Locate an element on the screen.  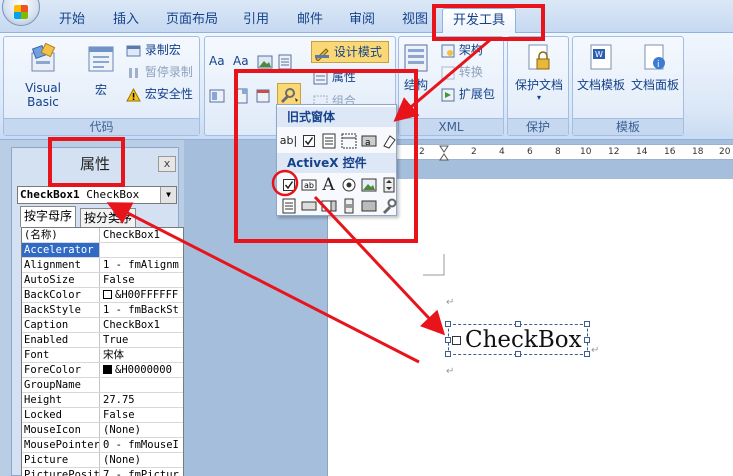
arrow-checkbox-to-properties is located at coordinates (263, 283).